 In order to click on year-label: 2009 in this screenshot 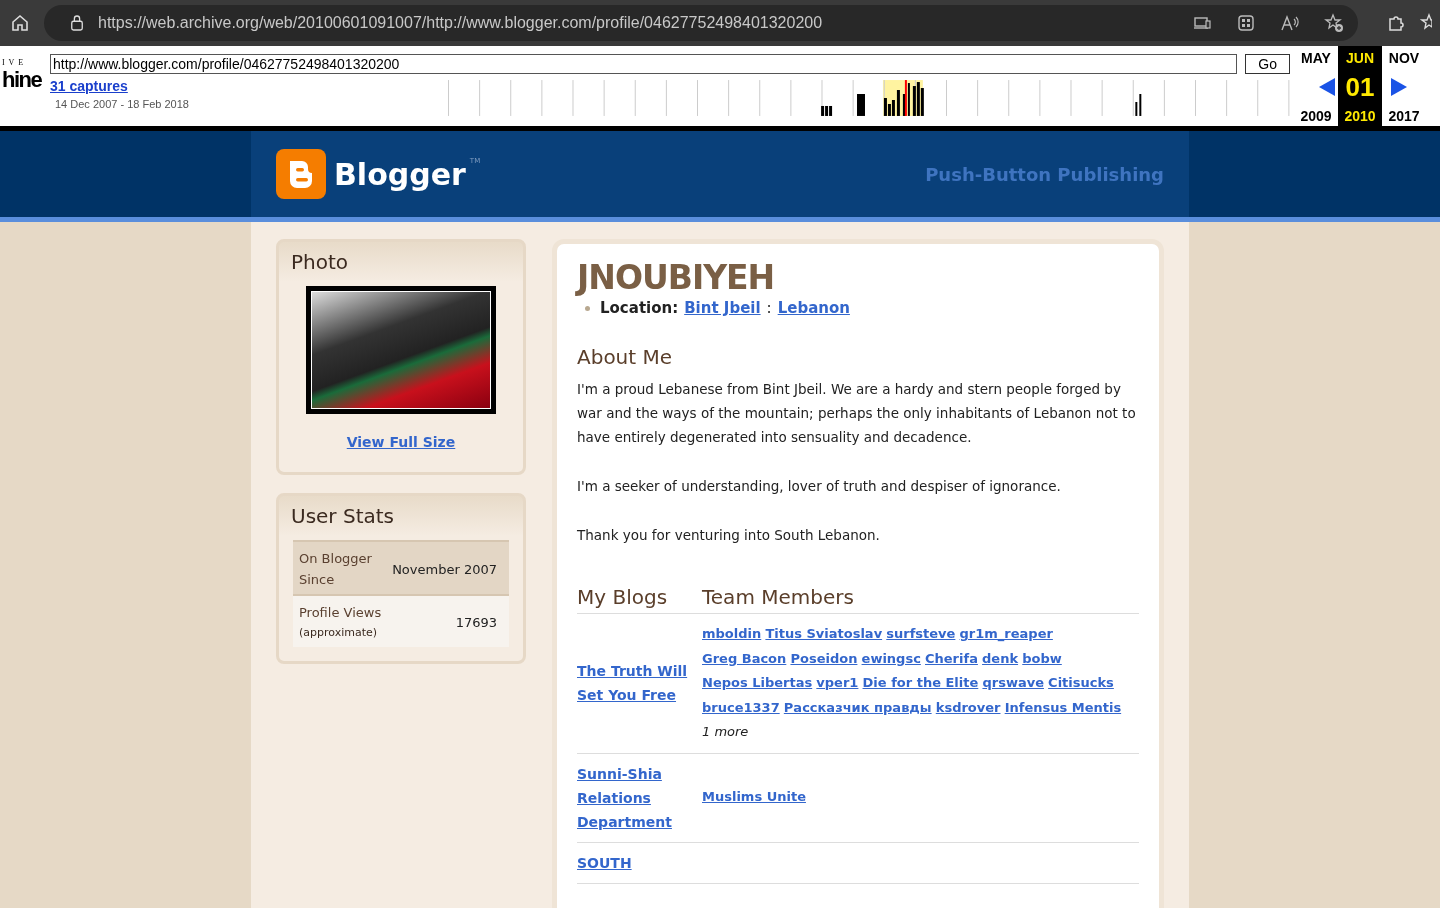, I will do `click(1316, 116)`.